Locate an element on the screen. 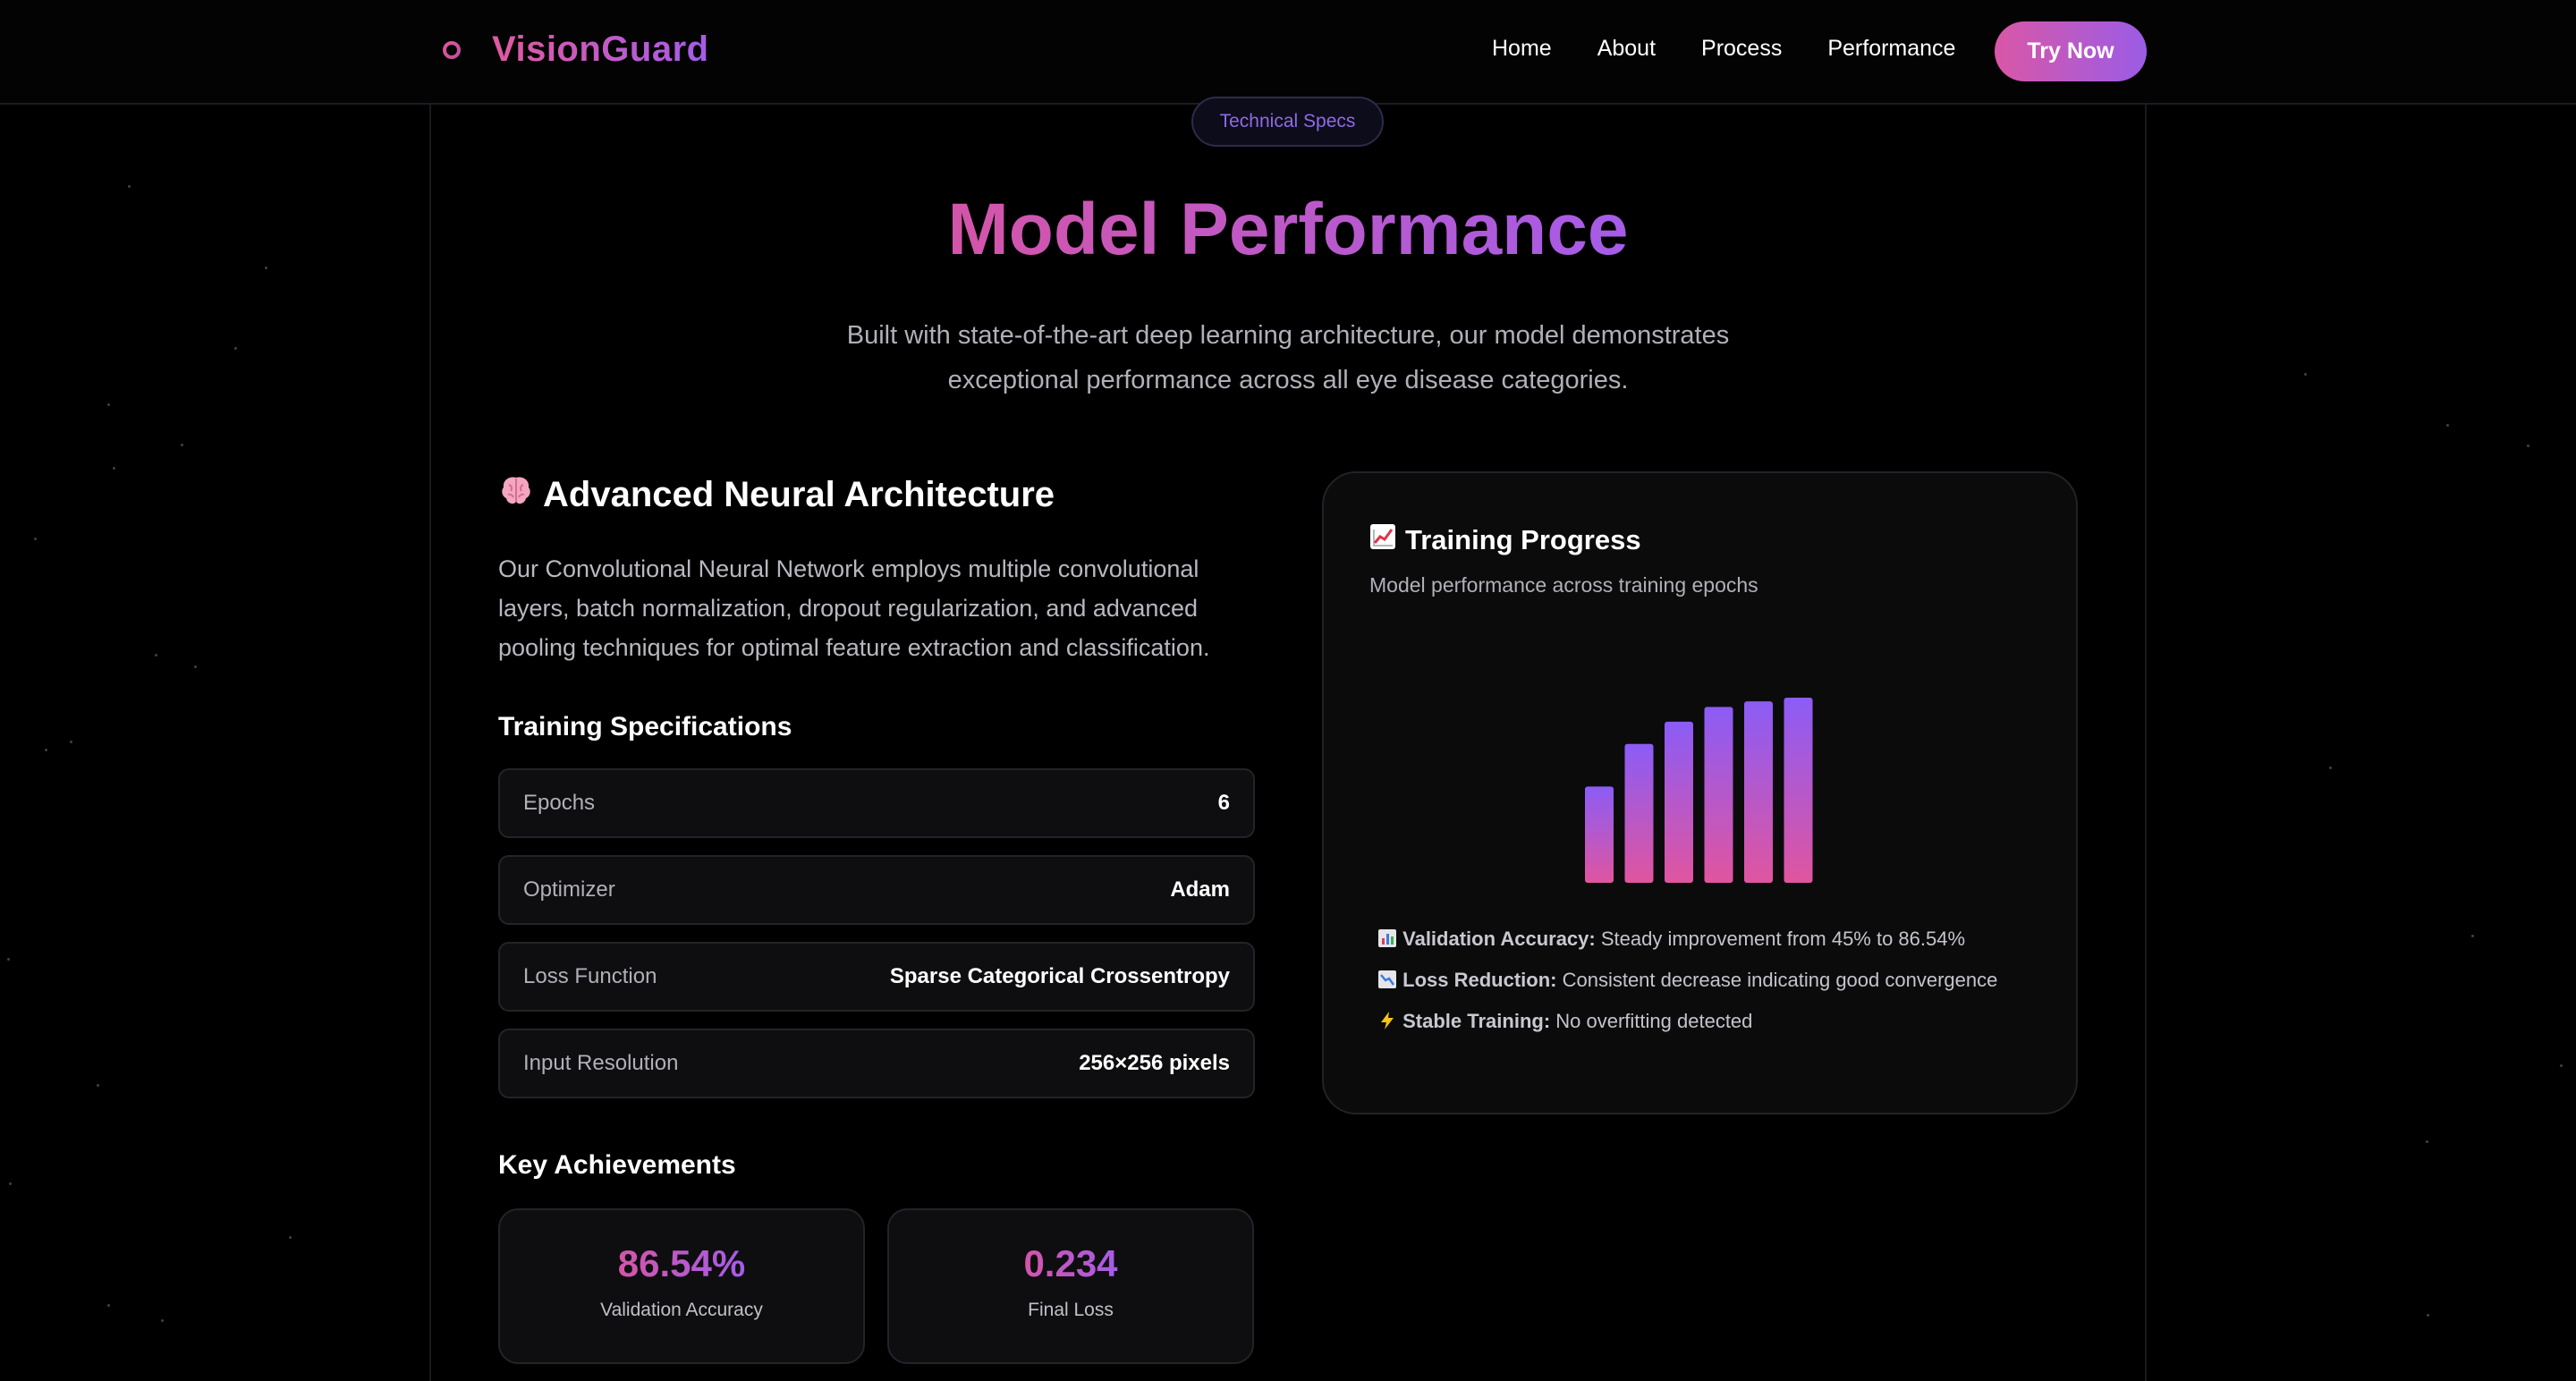 This screenshot has height=1381, width=2576. note-text: No overfitting detected is located at coordinates (1651, 1021).